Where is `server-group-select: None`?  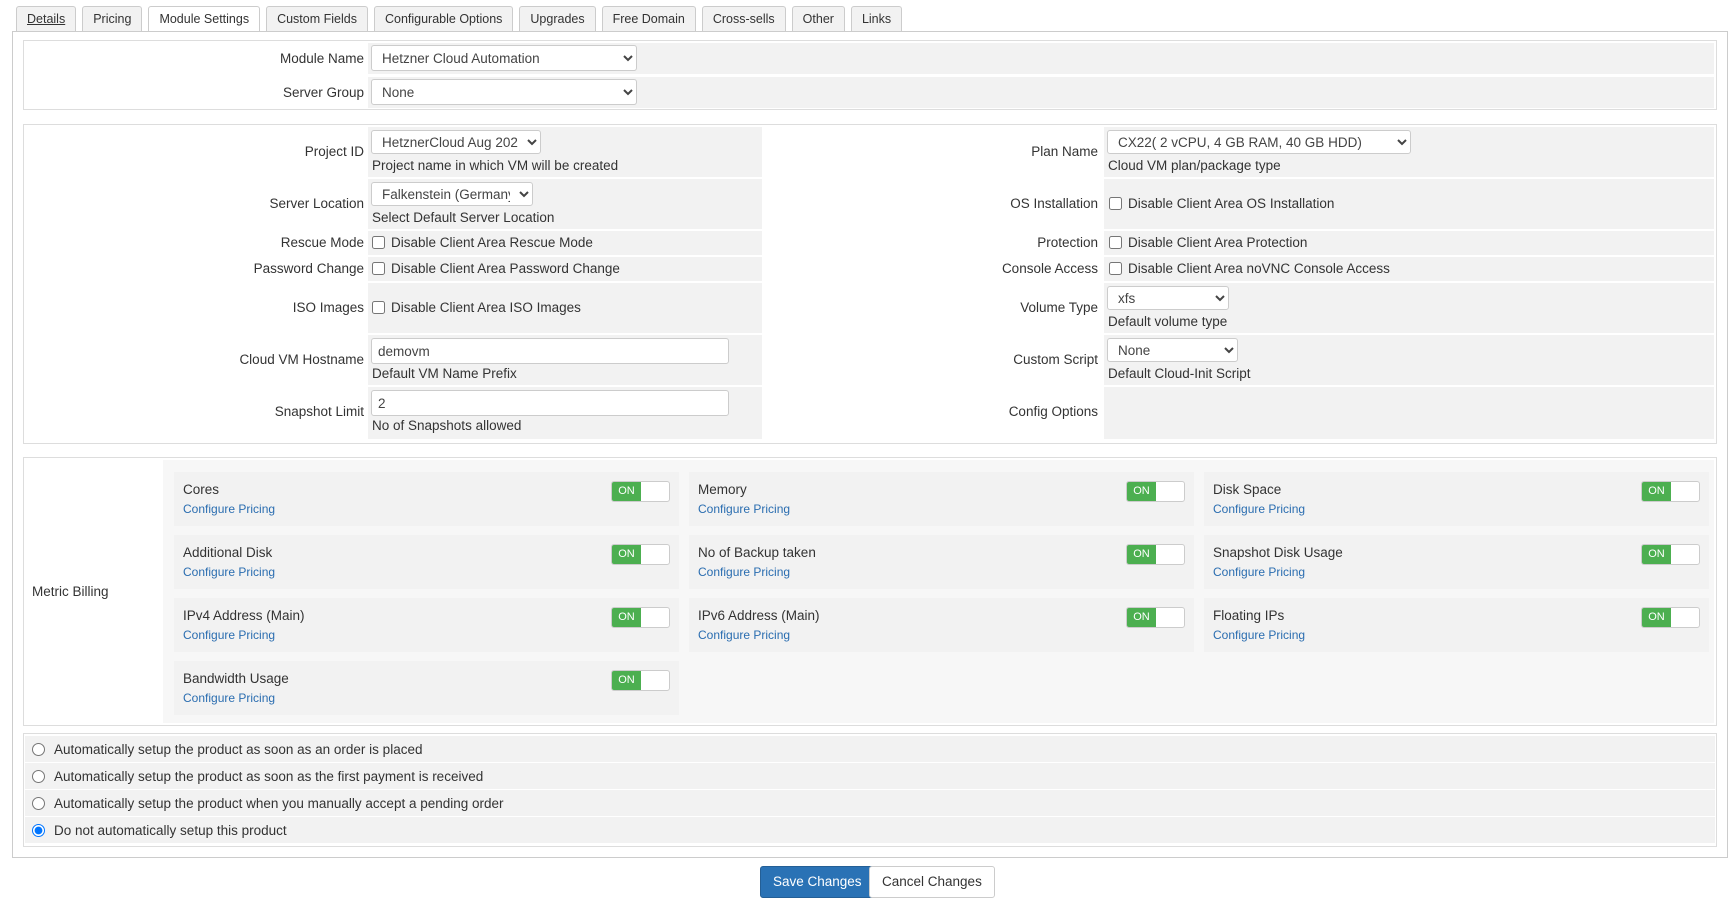 server-group-select: None is located at coordinates (504, 92).